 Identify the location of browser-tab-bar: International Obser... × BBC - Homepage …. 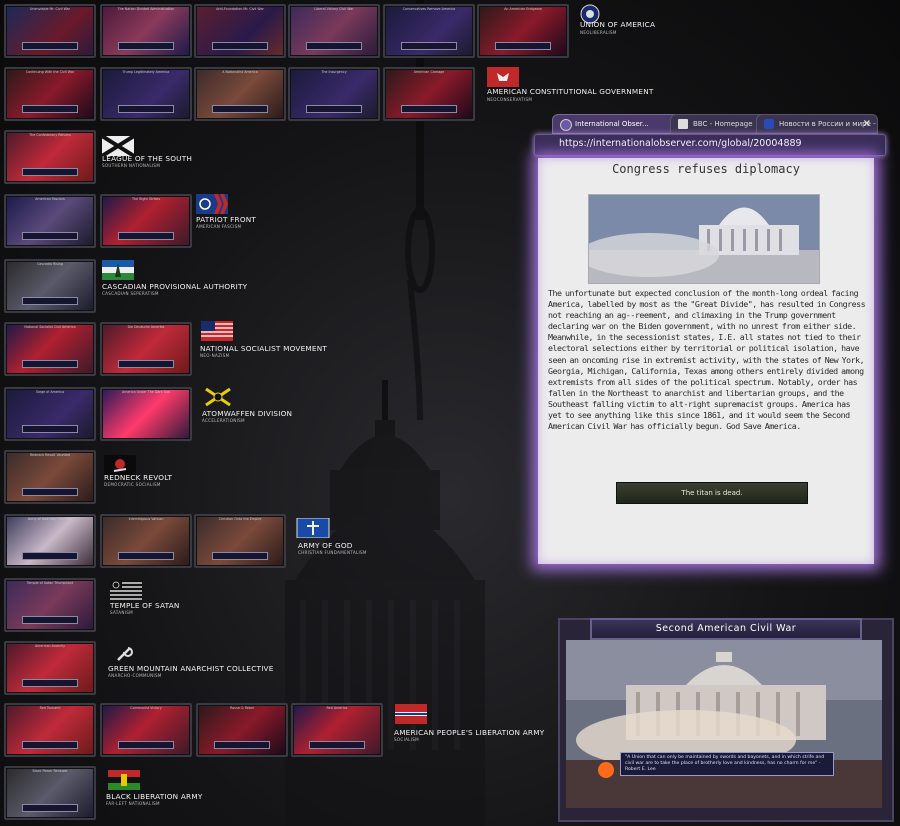
(717, 123).